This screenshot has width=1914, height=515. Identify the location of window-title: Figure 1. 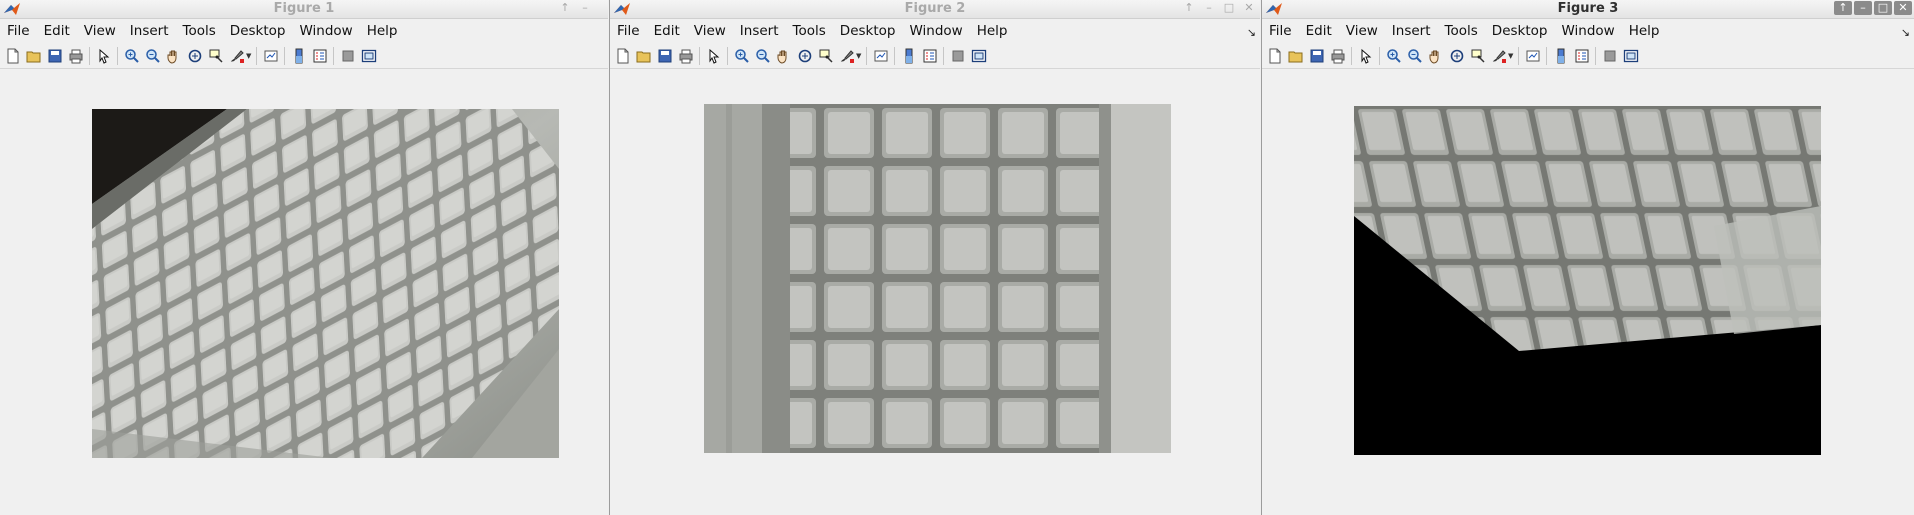
(304, 8).